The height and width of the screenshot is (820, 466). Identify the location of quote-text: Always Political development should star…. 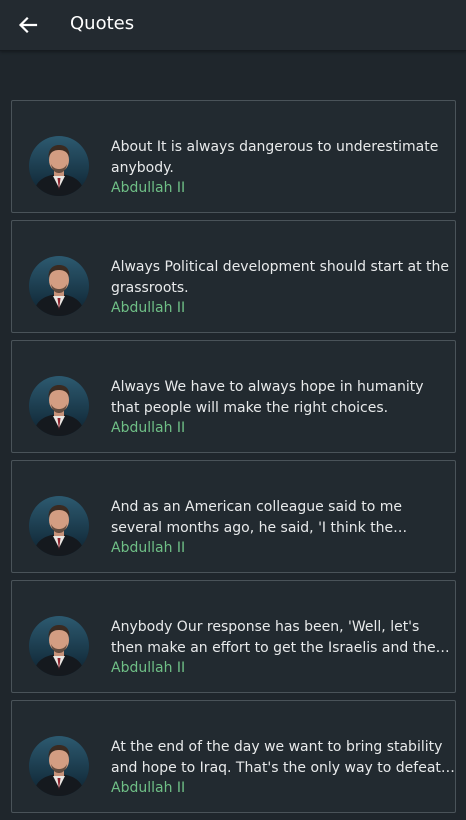
(280, 277).